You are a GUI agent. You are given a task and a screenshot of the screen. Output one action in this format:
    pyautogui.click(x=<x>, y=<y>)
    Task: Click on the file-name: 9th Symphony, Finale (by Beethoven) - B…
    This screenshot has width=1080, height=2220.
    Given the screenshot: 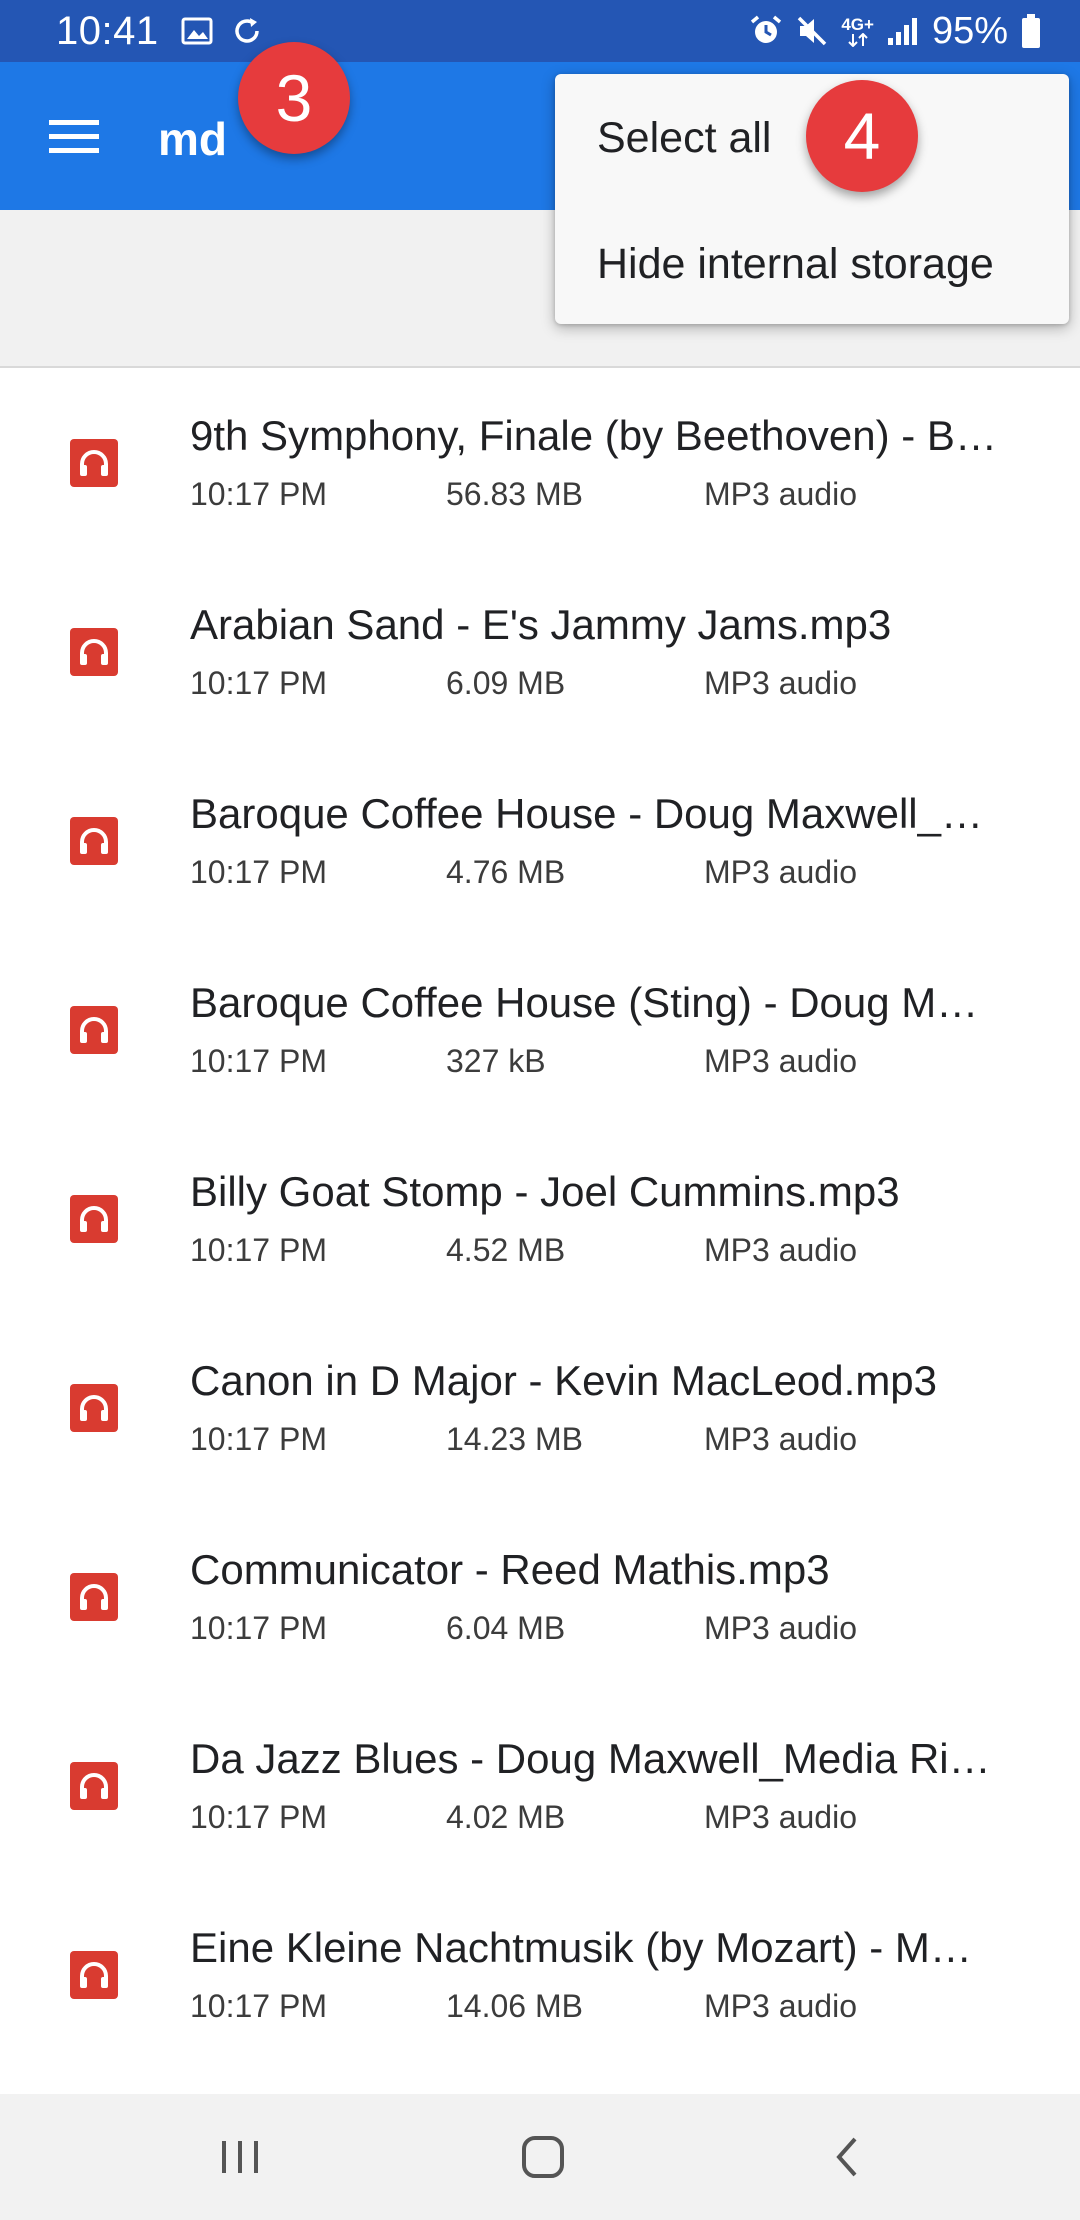 What is the action you would take?
    pyautogui.click(x=593, y=435)
    